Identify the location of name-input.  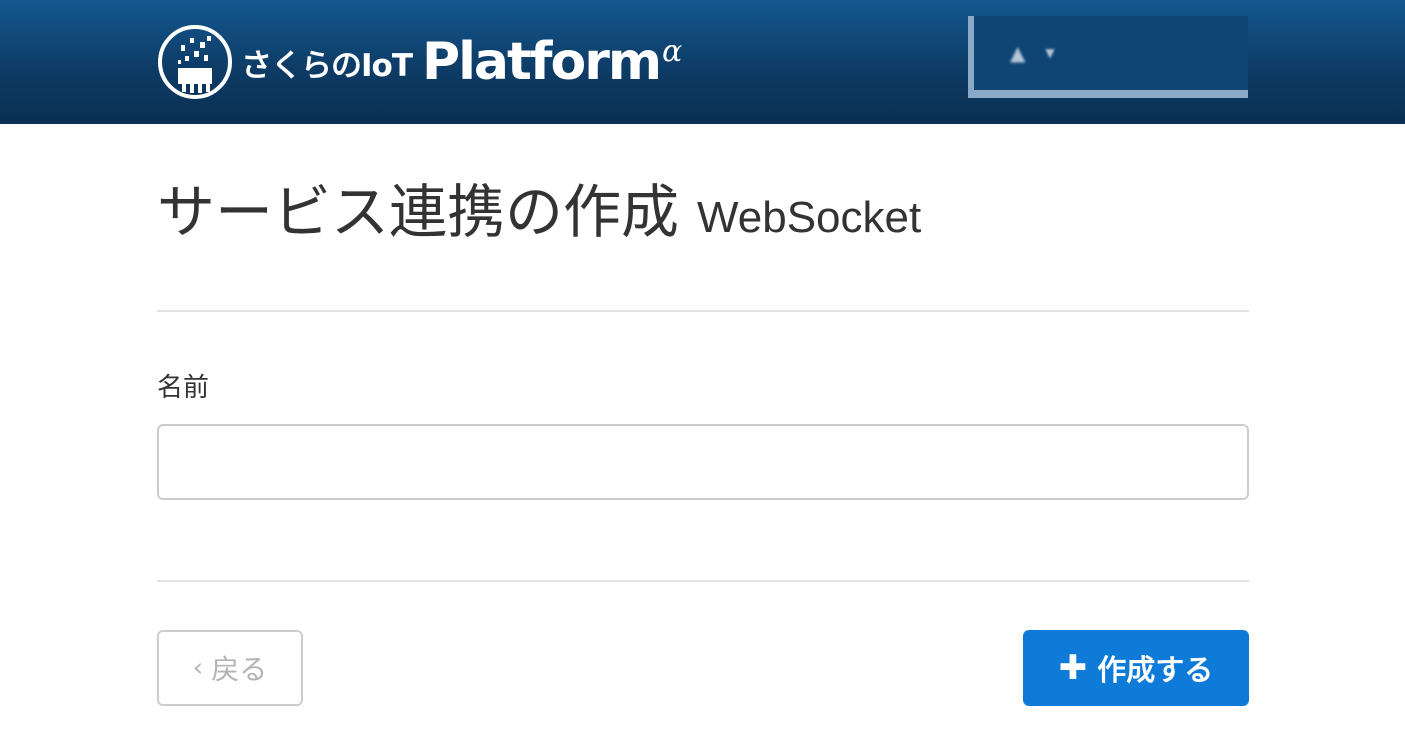
(703, 462).